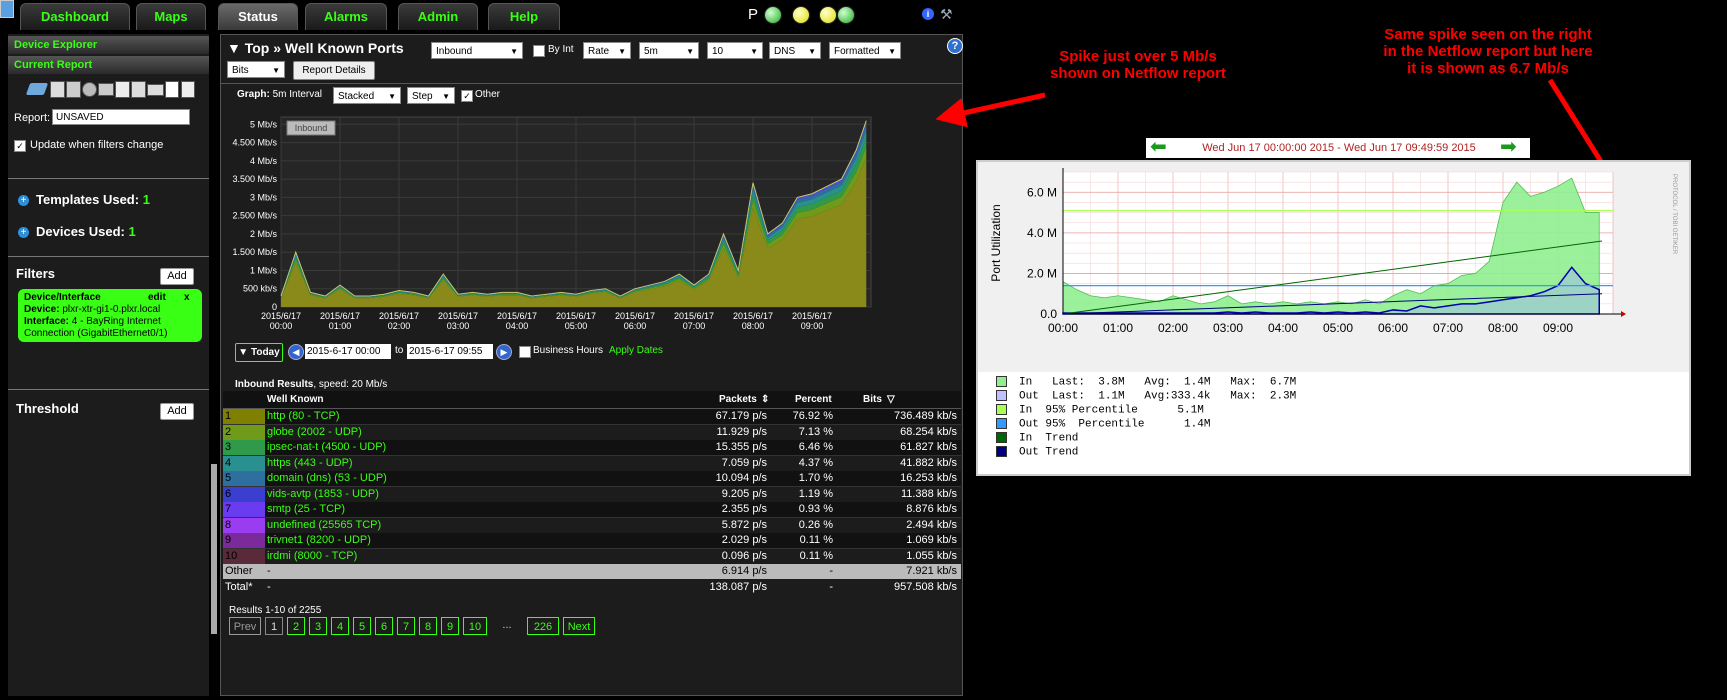 This screenshot has width=1727, height=700. What do you see at coordinates (1503, 328) in the screenshot?
I see `x-tick-label: 08:00` at bounding box center [1503, 328].